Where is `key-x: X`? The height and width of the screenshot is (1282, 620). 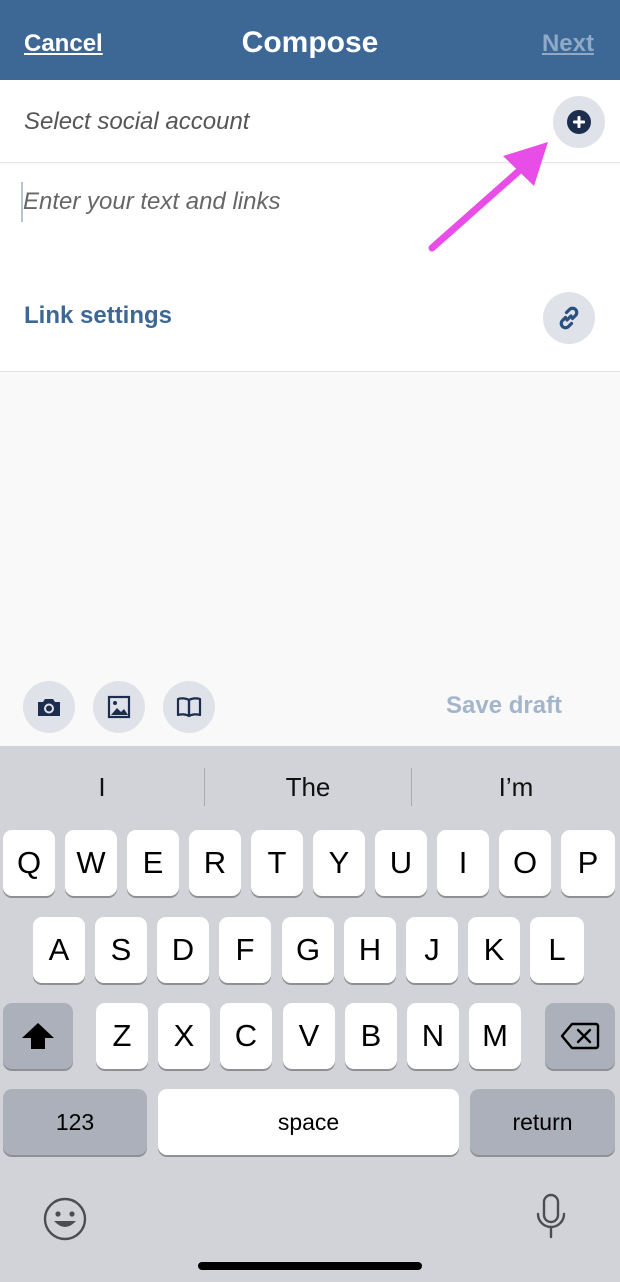
key-x: X is located at coordinates (184, 1036).